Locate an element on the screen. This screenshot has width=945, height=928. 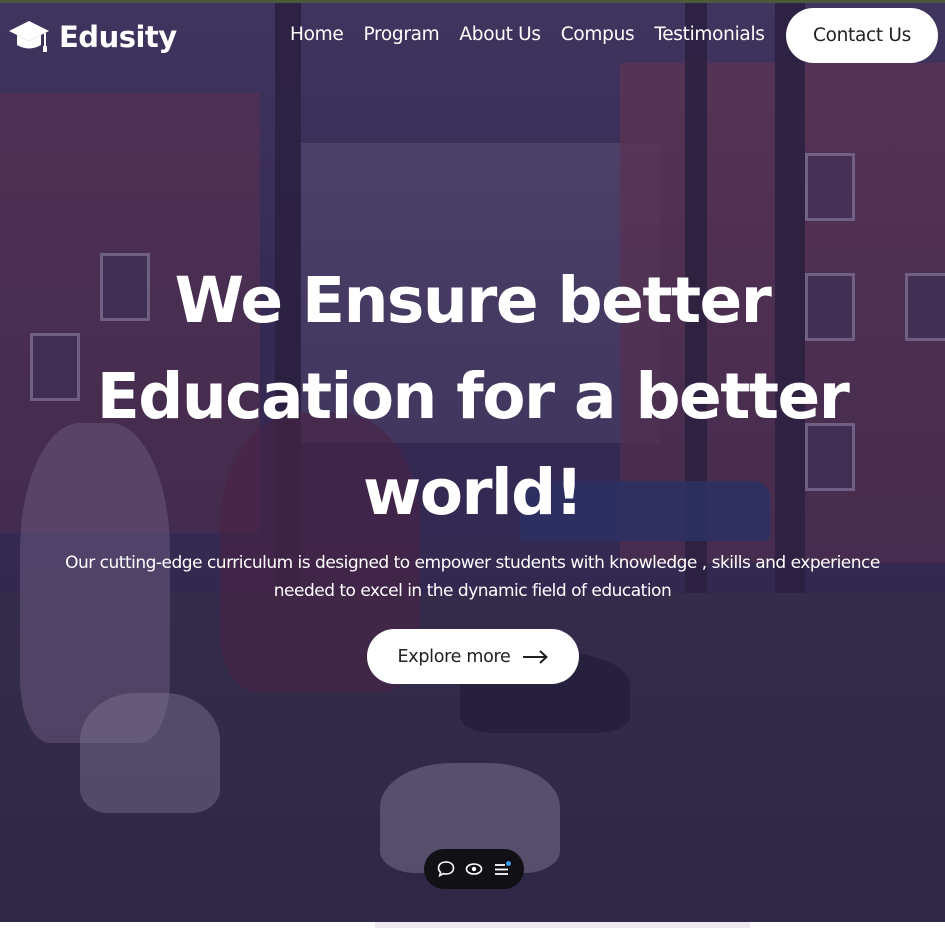
menu-list-icon is located at coordinates (502, 869).